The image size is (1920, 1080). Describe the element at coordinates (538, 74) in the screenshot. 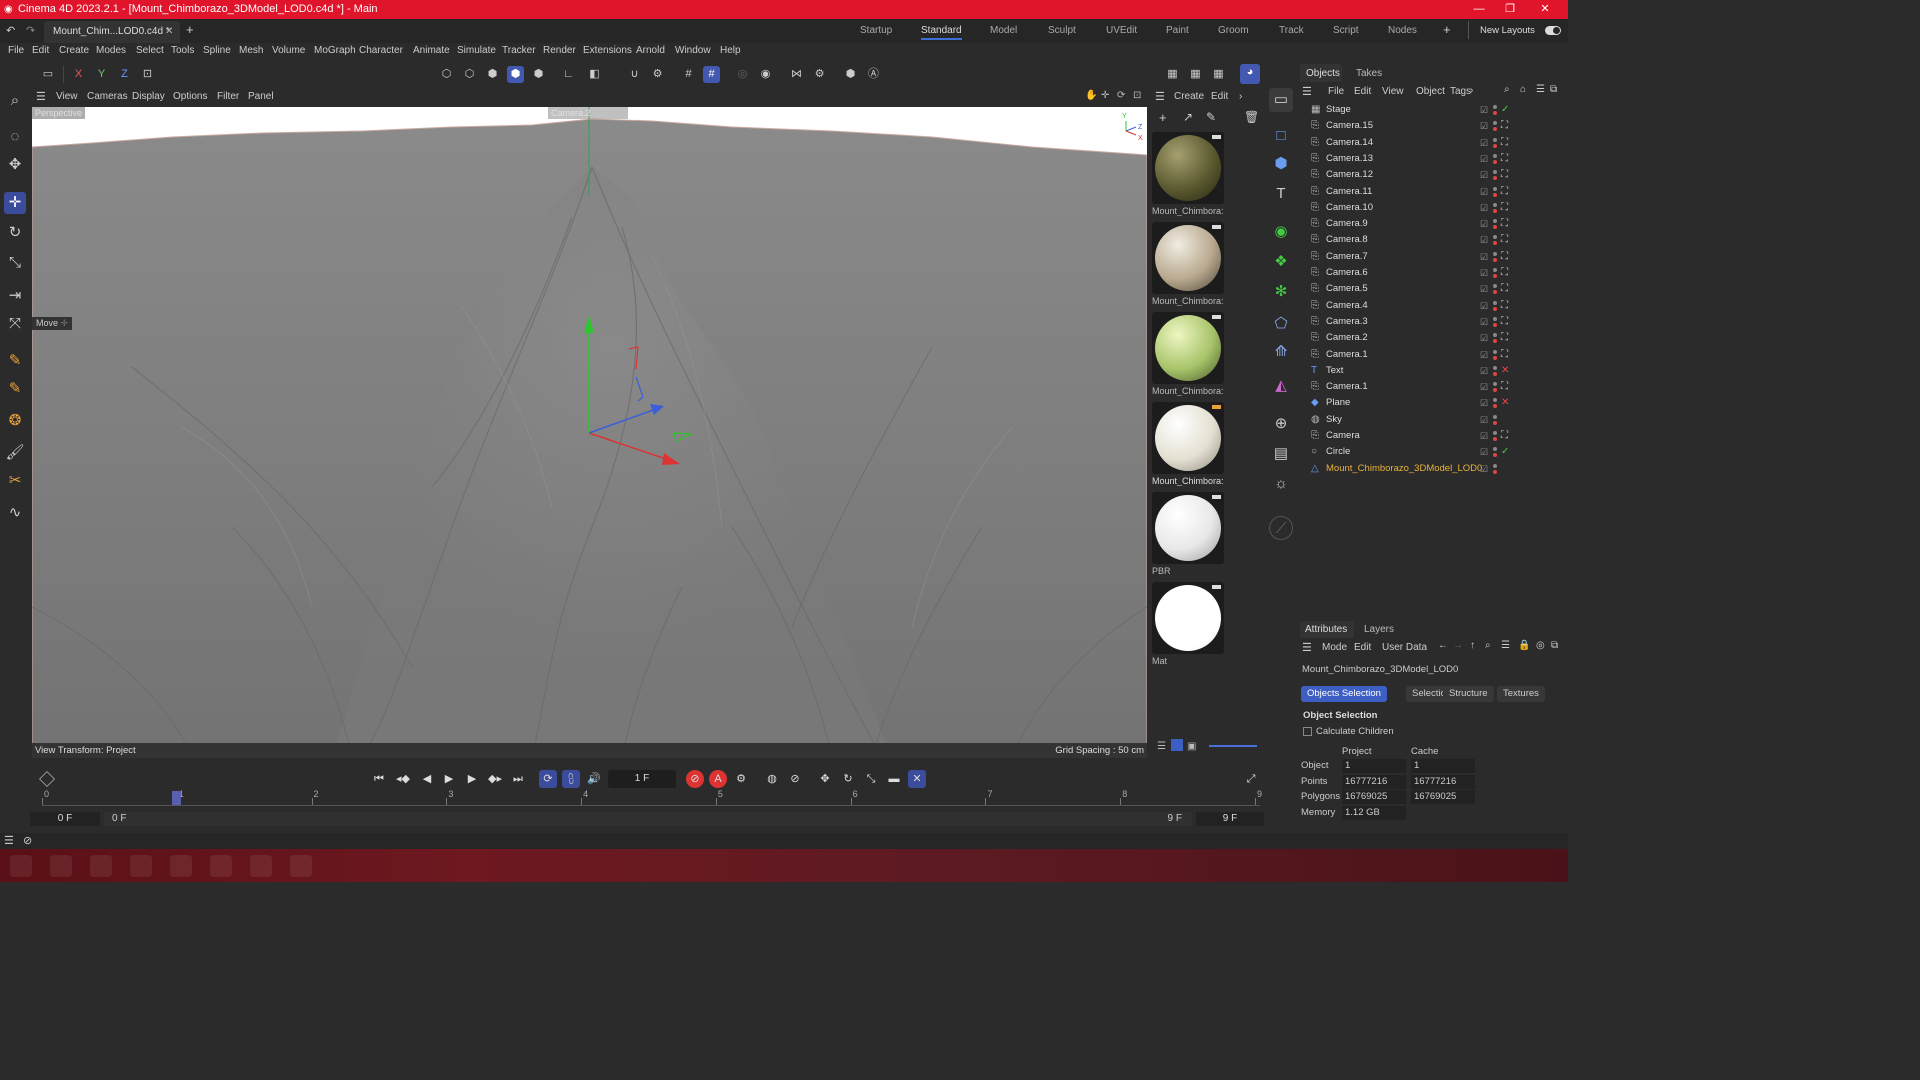

I see `uv-mode-icon: ⬢` at that location.